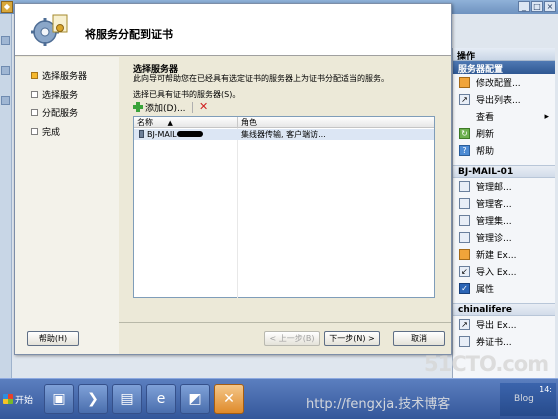 The width and height of the screenshot is (558, 419). I want to click on action-label: 帮助, so click(485, 152).